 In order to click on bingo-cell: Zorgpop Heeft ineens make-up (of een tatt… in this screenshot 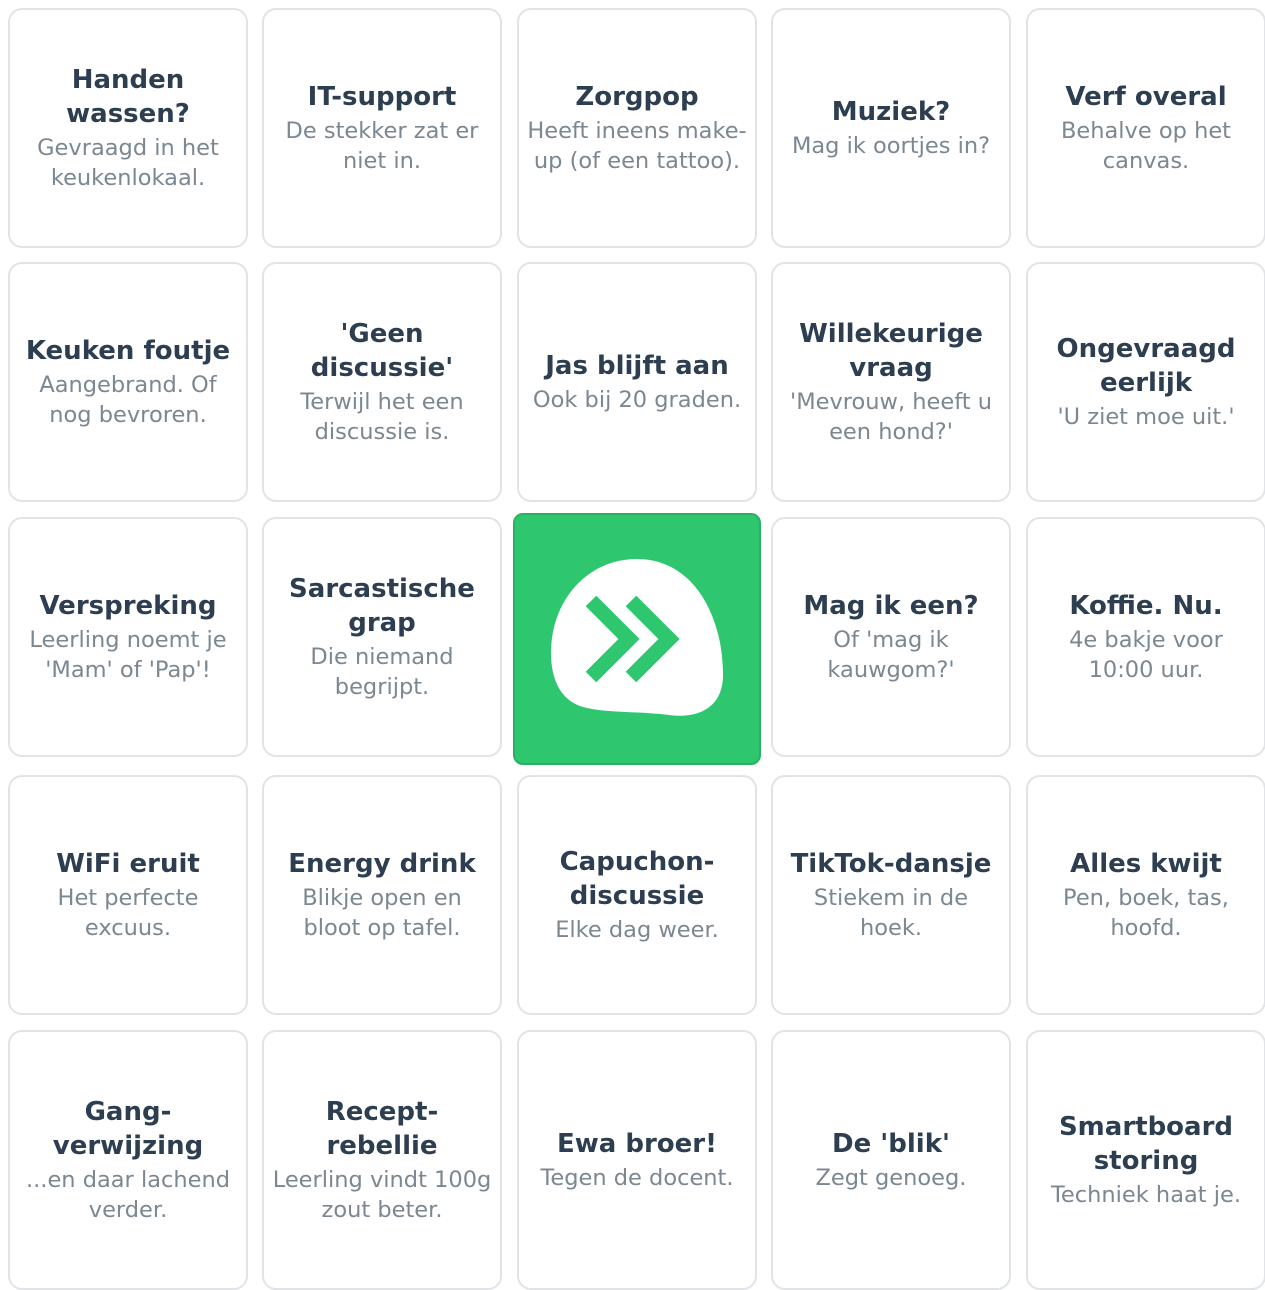, I will do `click(637, 128)`.